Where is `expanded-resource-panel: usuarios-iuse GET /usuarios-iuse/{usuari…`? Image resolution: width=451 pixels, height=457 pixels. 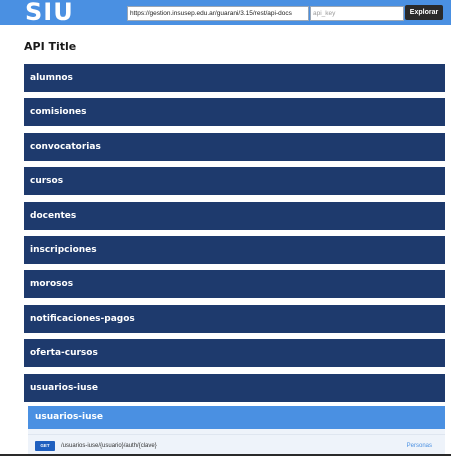
expanded-resource-panel: usuarios-iuse GET /usuarios-iuse/{usuari… is located at coordinates (236, 431).